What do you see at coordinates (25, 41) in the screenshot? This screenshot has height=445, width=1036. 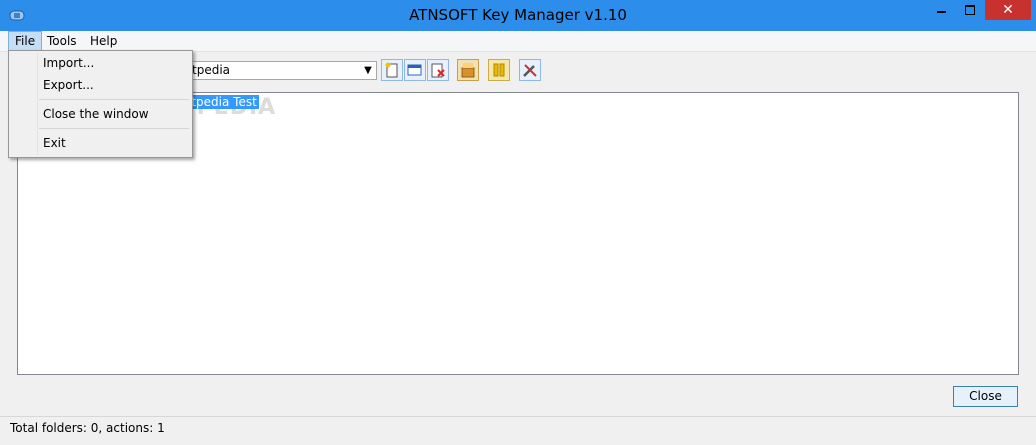 I see `menu-file: File` at bounding box center [25, 41].